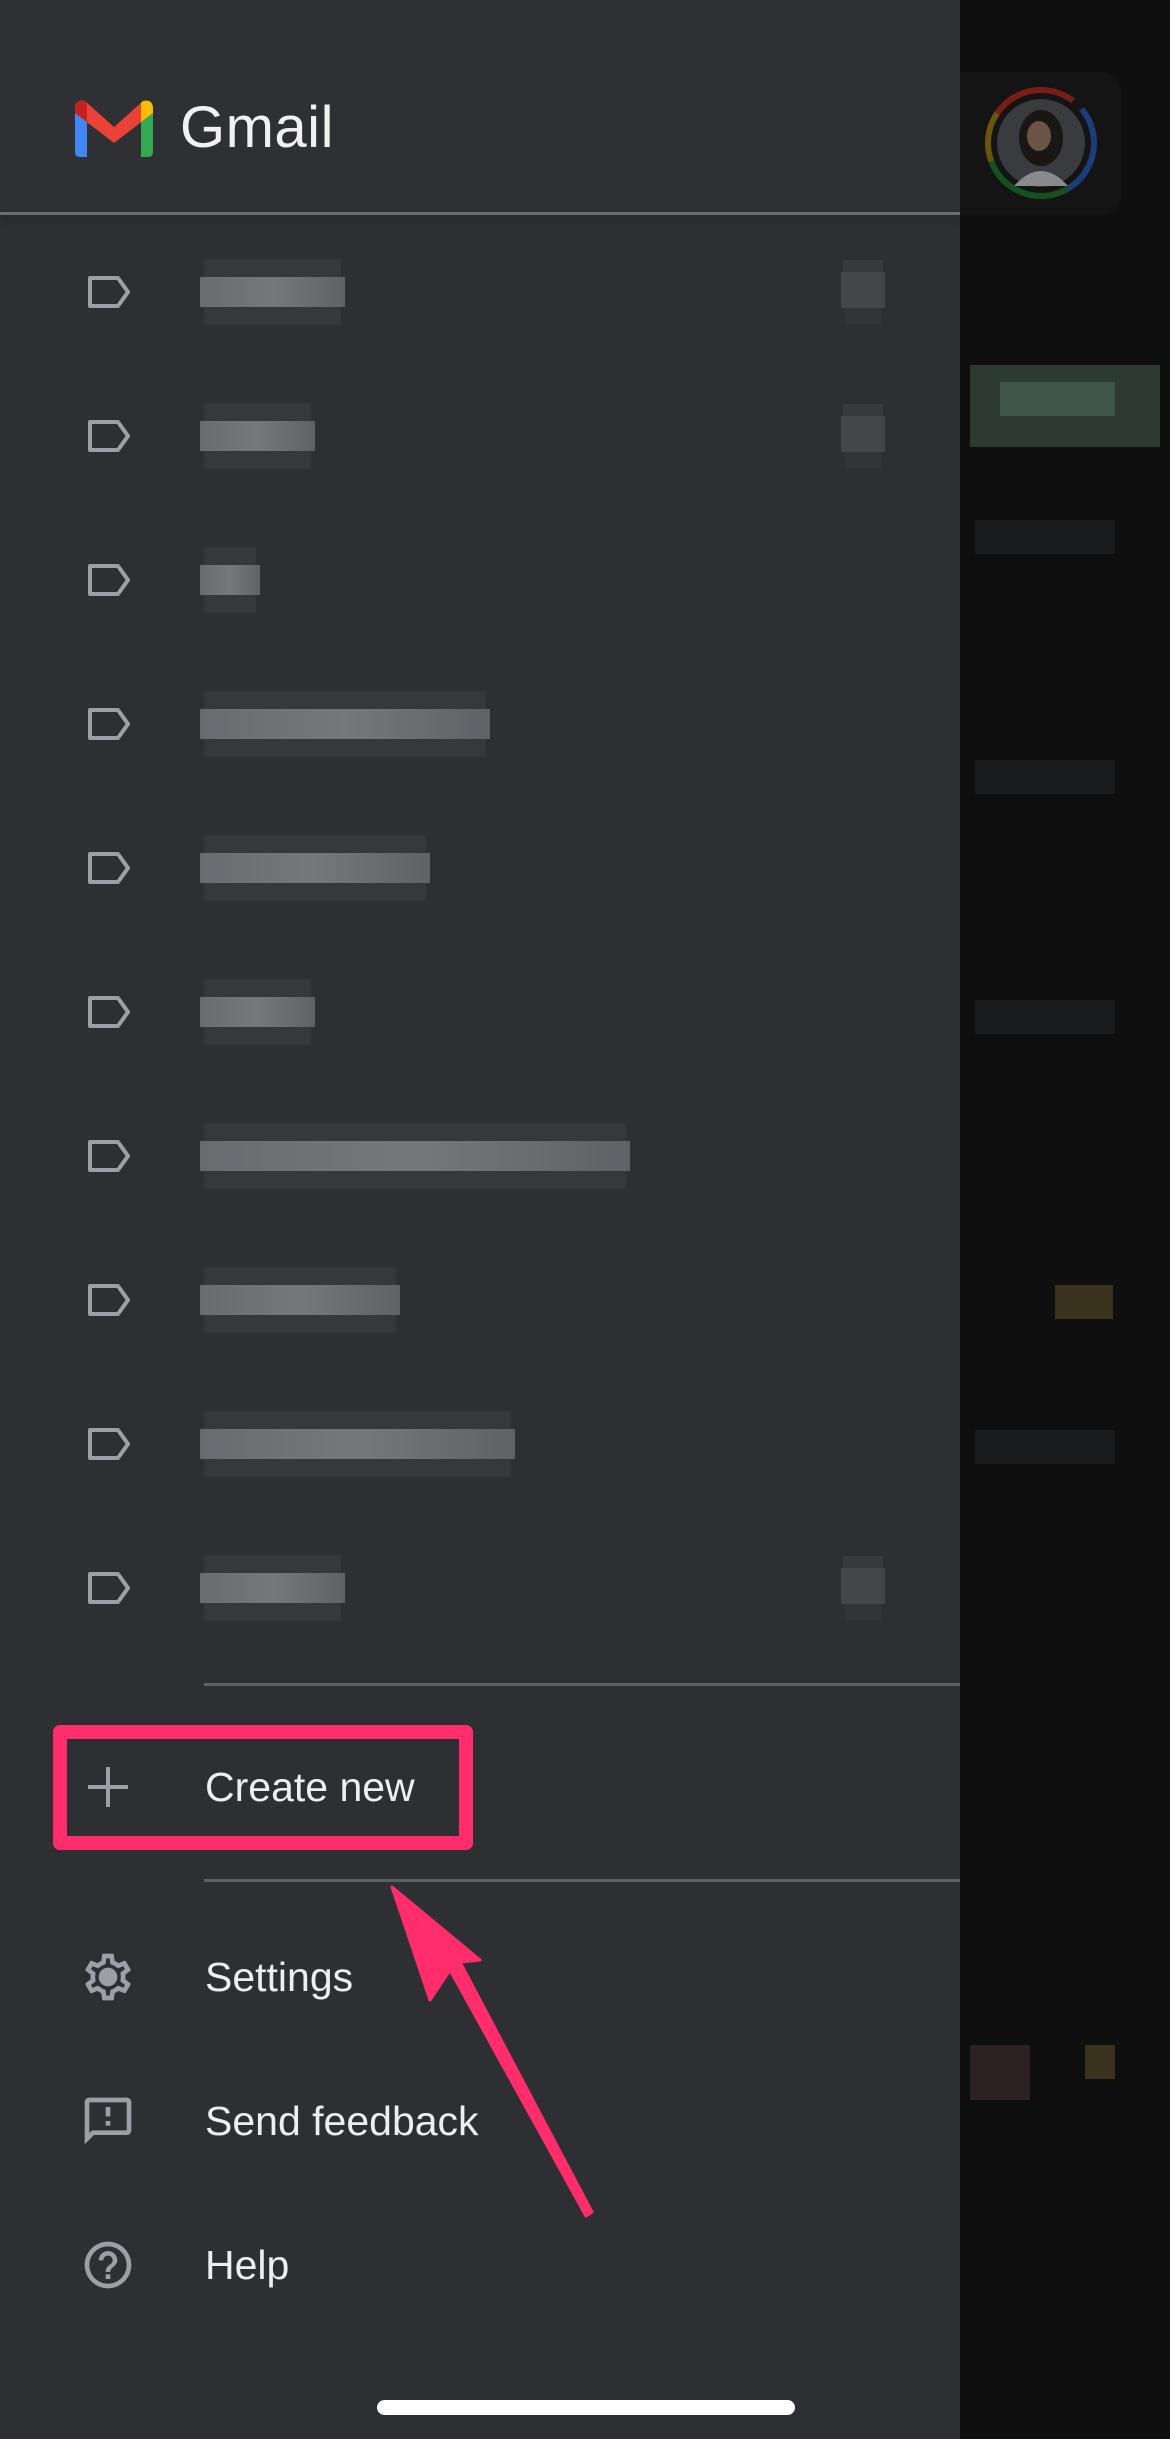 Image resolution: width=1170 pixels, height=2439 pixels. Describe the element at coordinates (480, 213) in the screenshot. I see `header-divider` at that location.